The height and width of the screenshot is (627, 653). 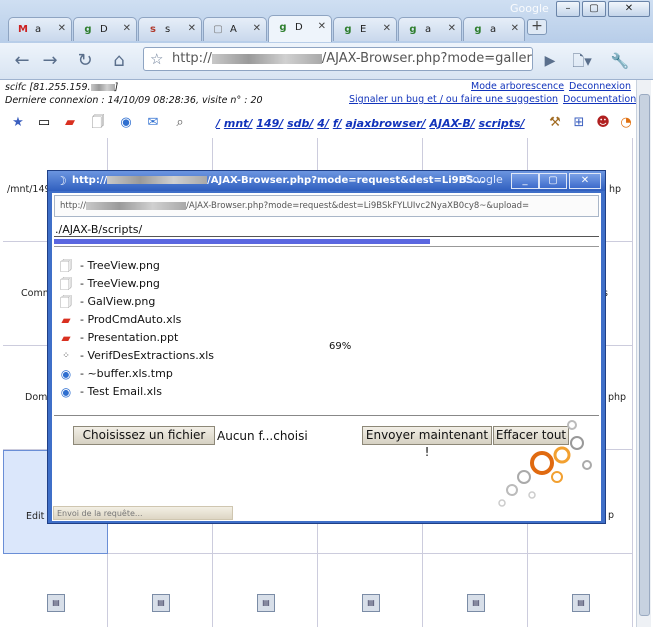 I want to click on popup-maximize-button: ▢, so click(x=553, y=181).